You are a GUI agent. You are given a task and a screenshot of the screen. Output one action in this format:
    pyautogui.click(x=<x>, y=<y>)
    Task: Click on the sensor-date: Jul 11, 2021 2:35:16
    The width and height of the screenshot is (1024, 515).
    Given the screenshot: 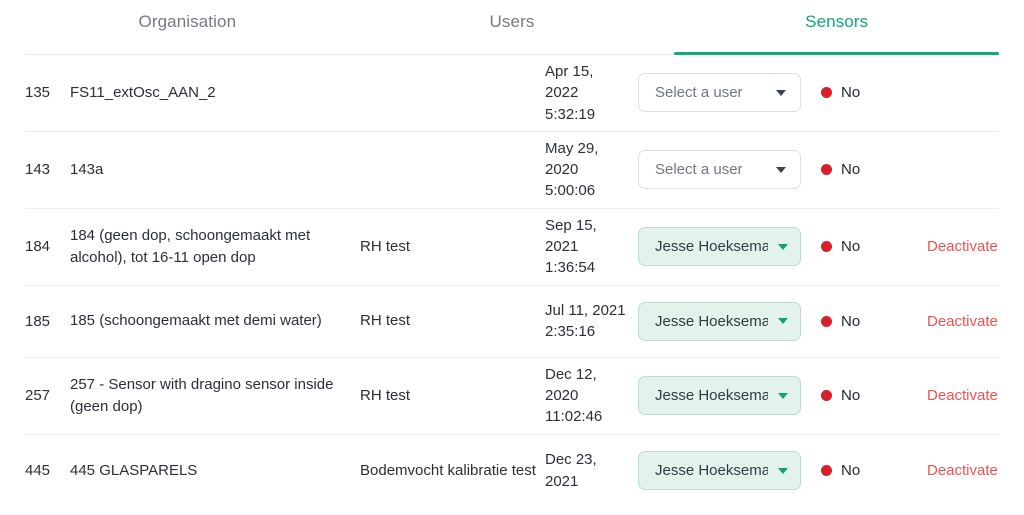 What is the action you would take?
    pyautogui.click(x=585, y=321)
    